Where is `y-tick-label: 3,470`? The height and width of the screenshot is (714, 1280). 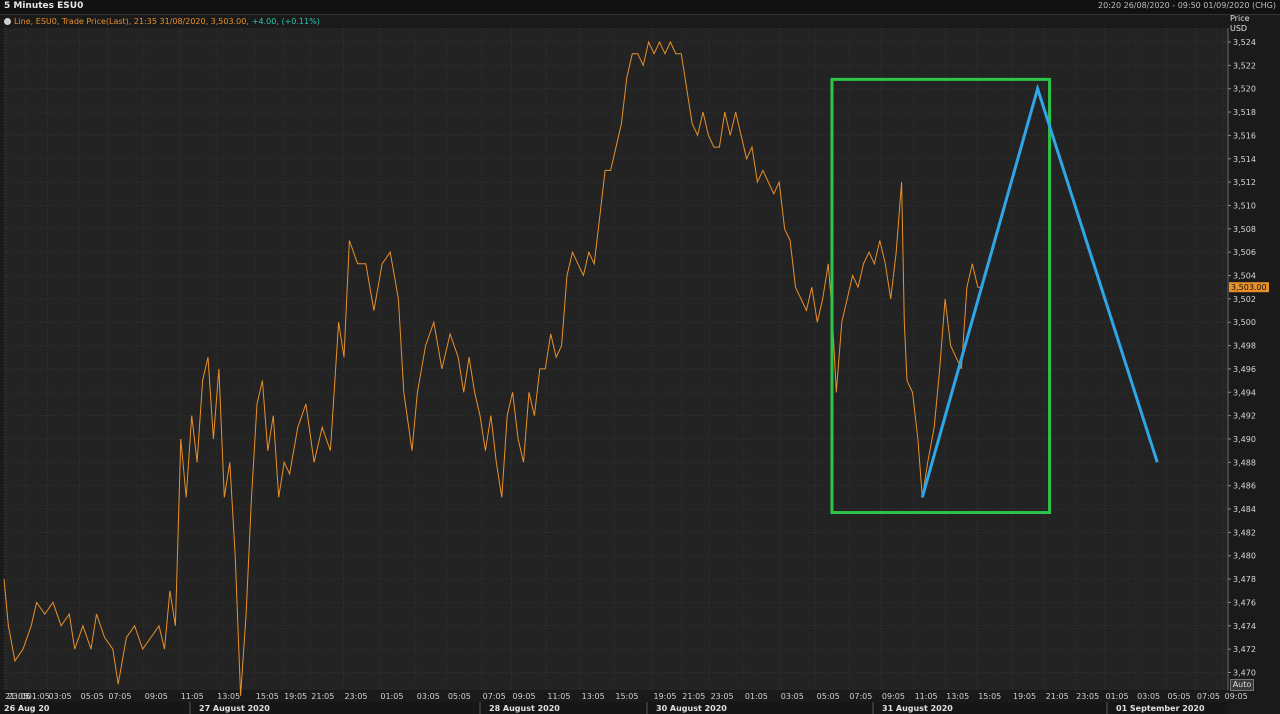 y-tick-label: 3,470 is located at coordinates (1244, 672).